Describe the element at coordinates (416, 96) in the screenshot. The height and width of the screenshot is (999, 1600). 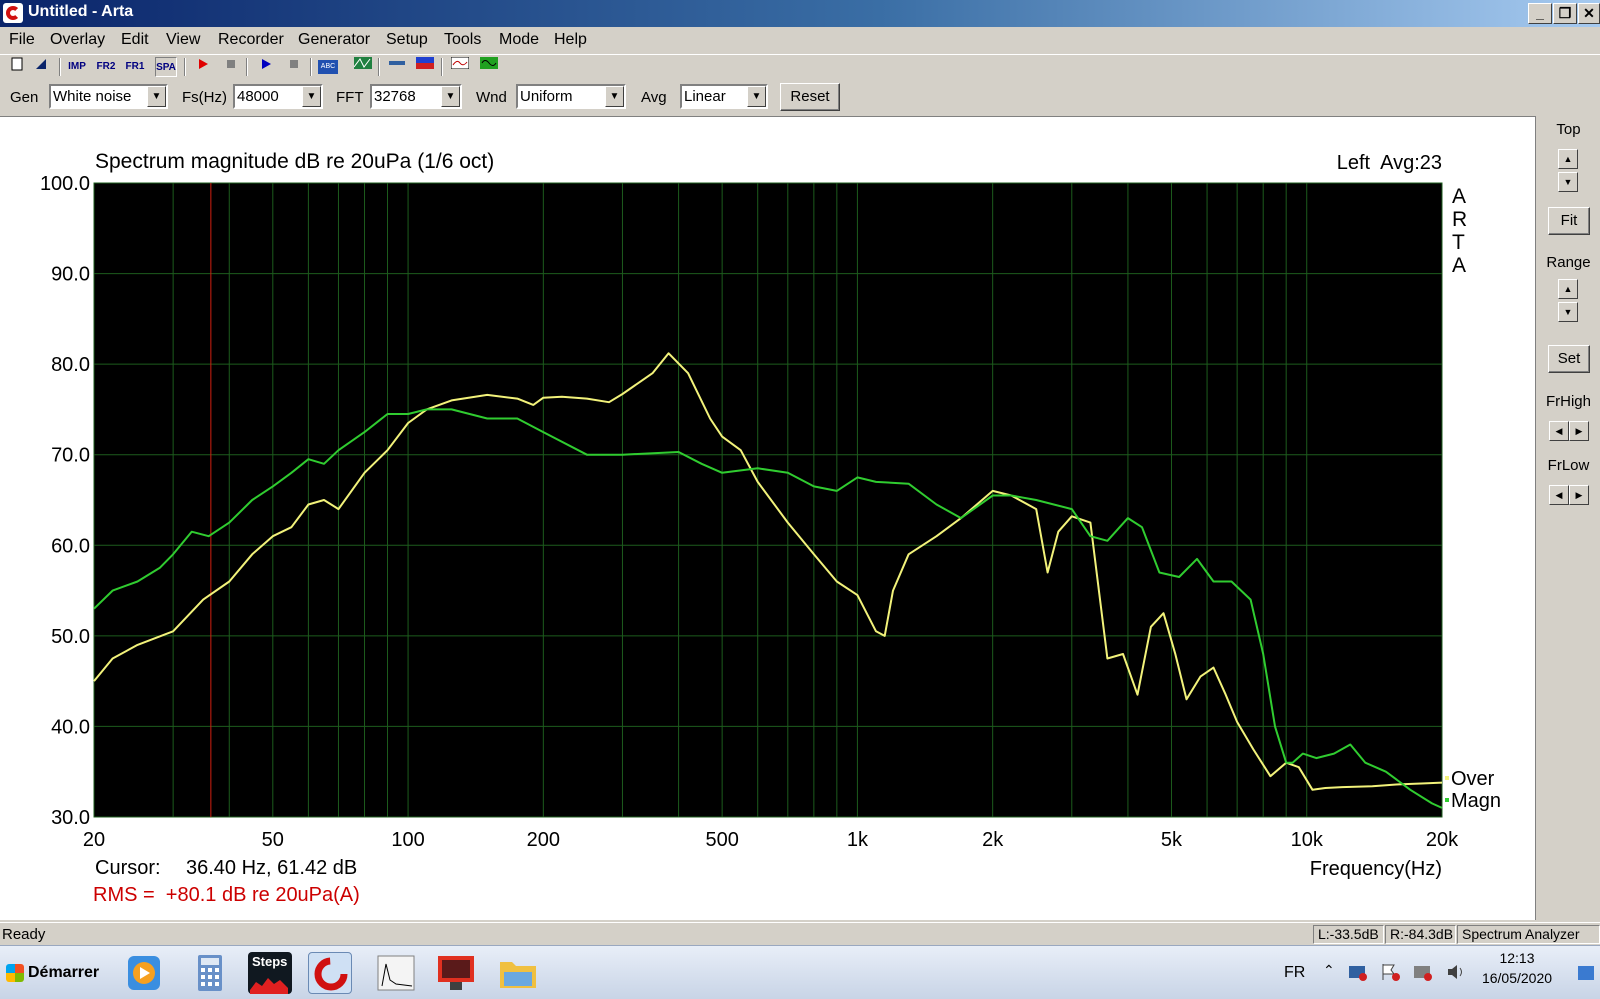
I see `fft-size-select: 32768 ▼` at that location.